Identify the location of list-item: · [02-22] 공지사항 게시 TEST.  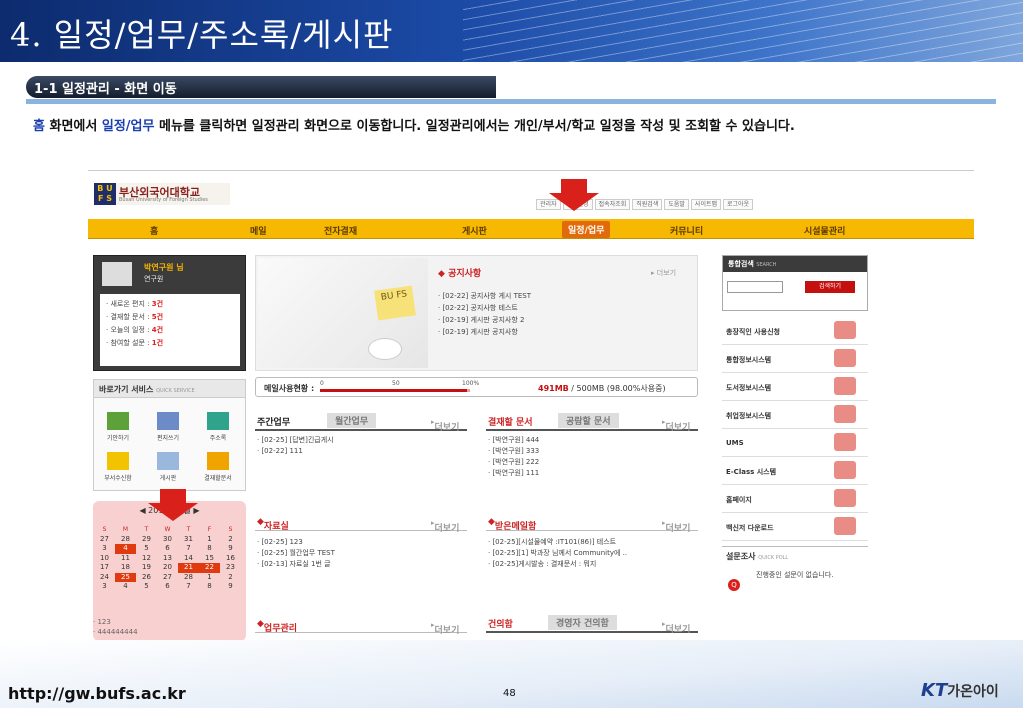
(484, 296).